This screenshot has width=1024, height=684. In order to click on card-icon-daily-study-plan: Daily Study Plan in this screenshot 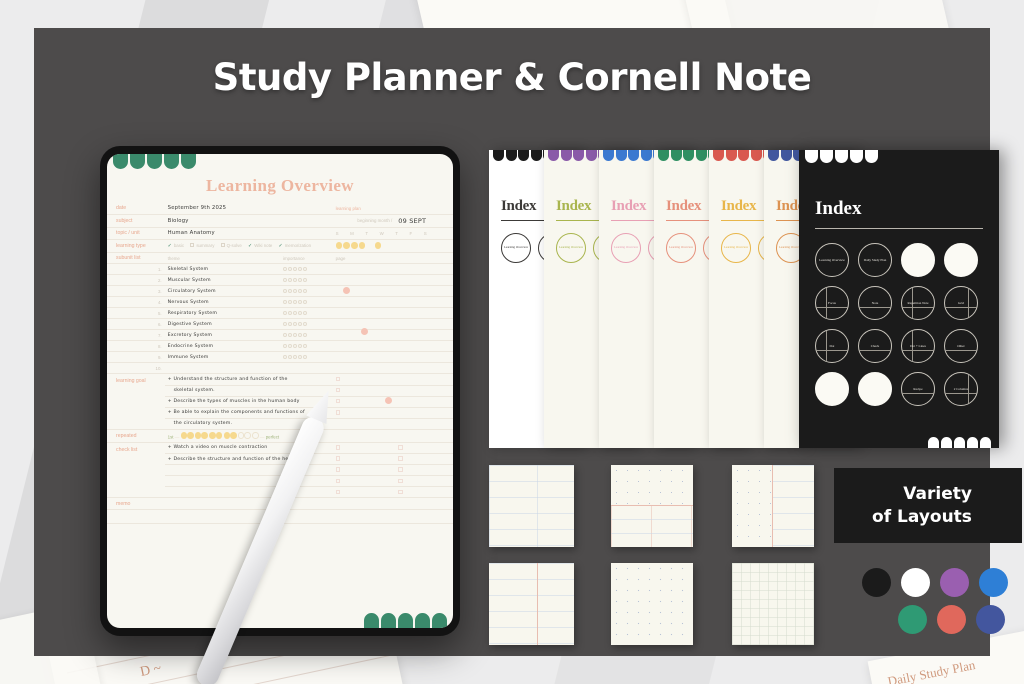, I will do `click(875, 260)`.